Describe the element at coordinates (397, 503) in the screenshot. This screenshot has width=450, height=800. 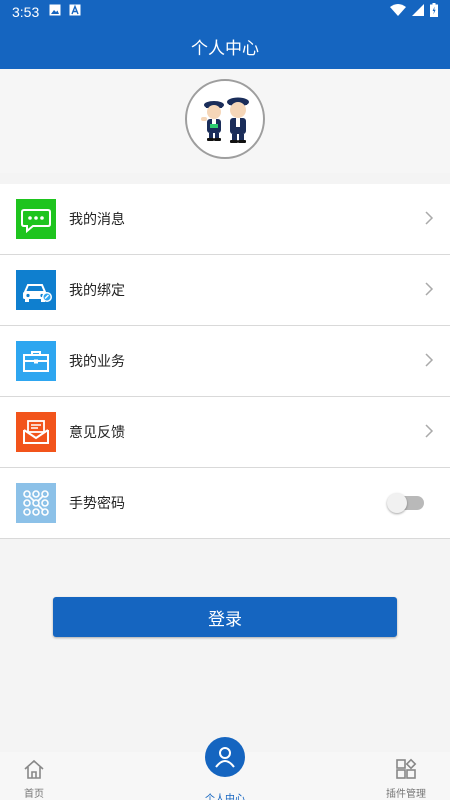
I see `toggle-knob` at that location.